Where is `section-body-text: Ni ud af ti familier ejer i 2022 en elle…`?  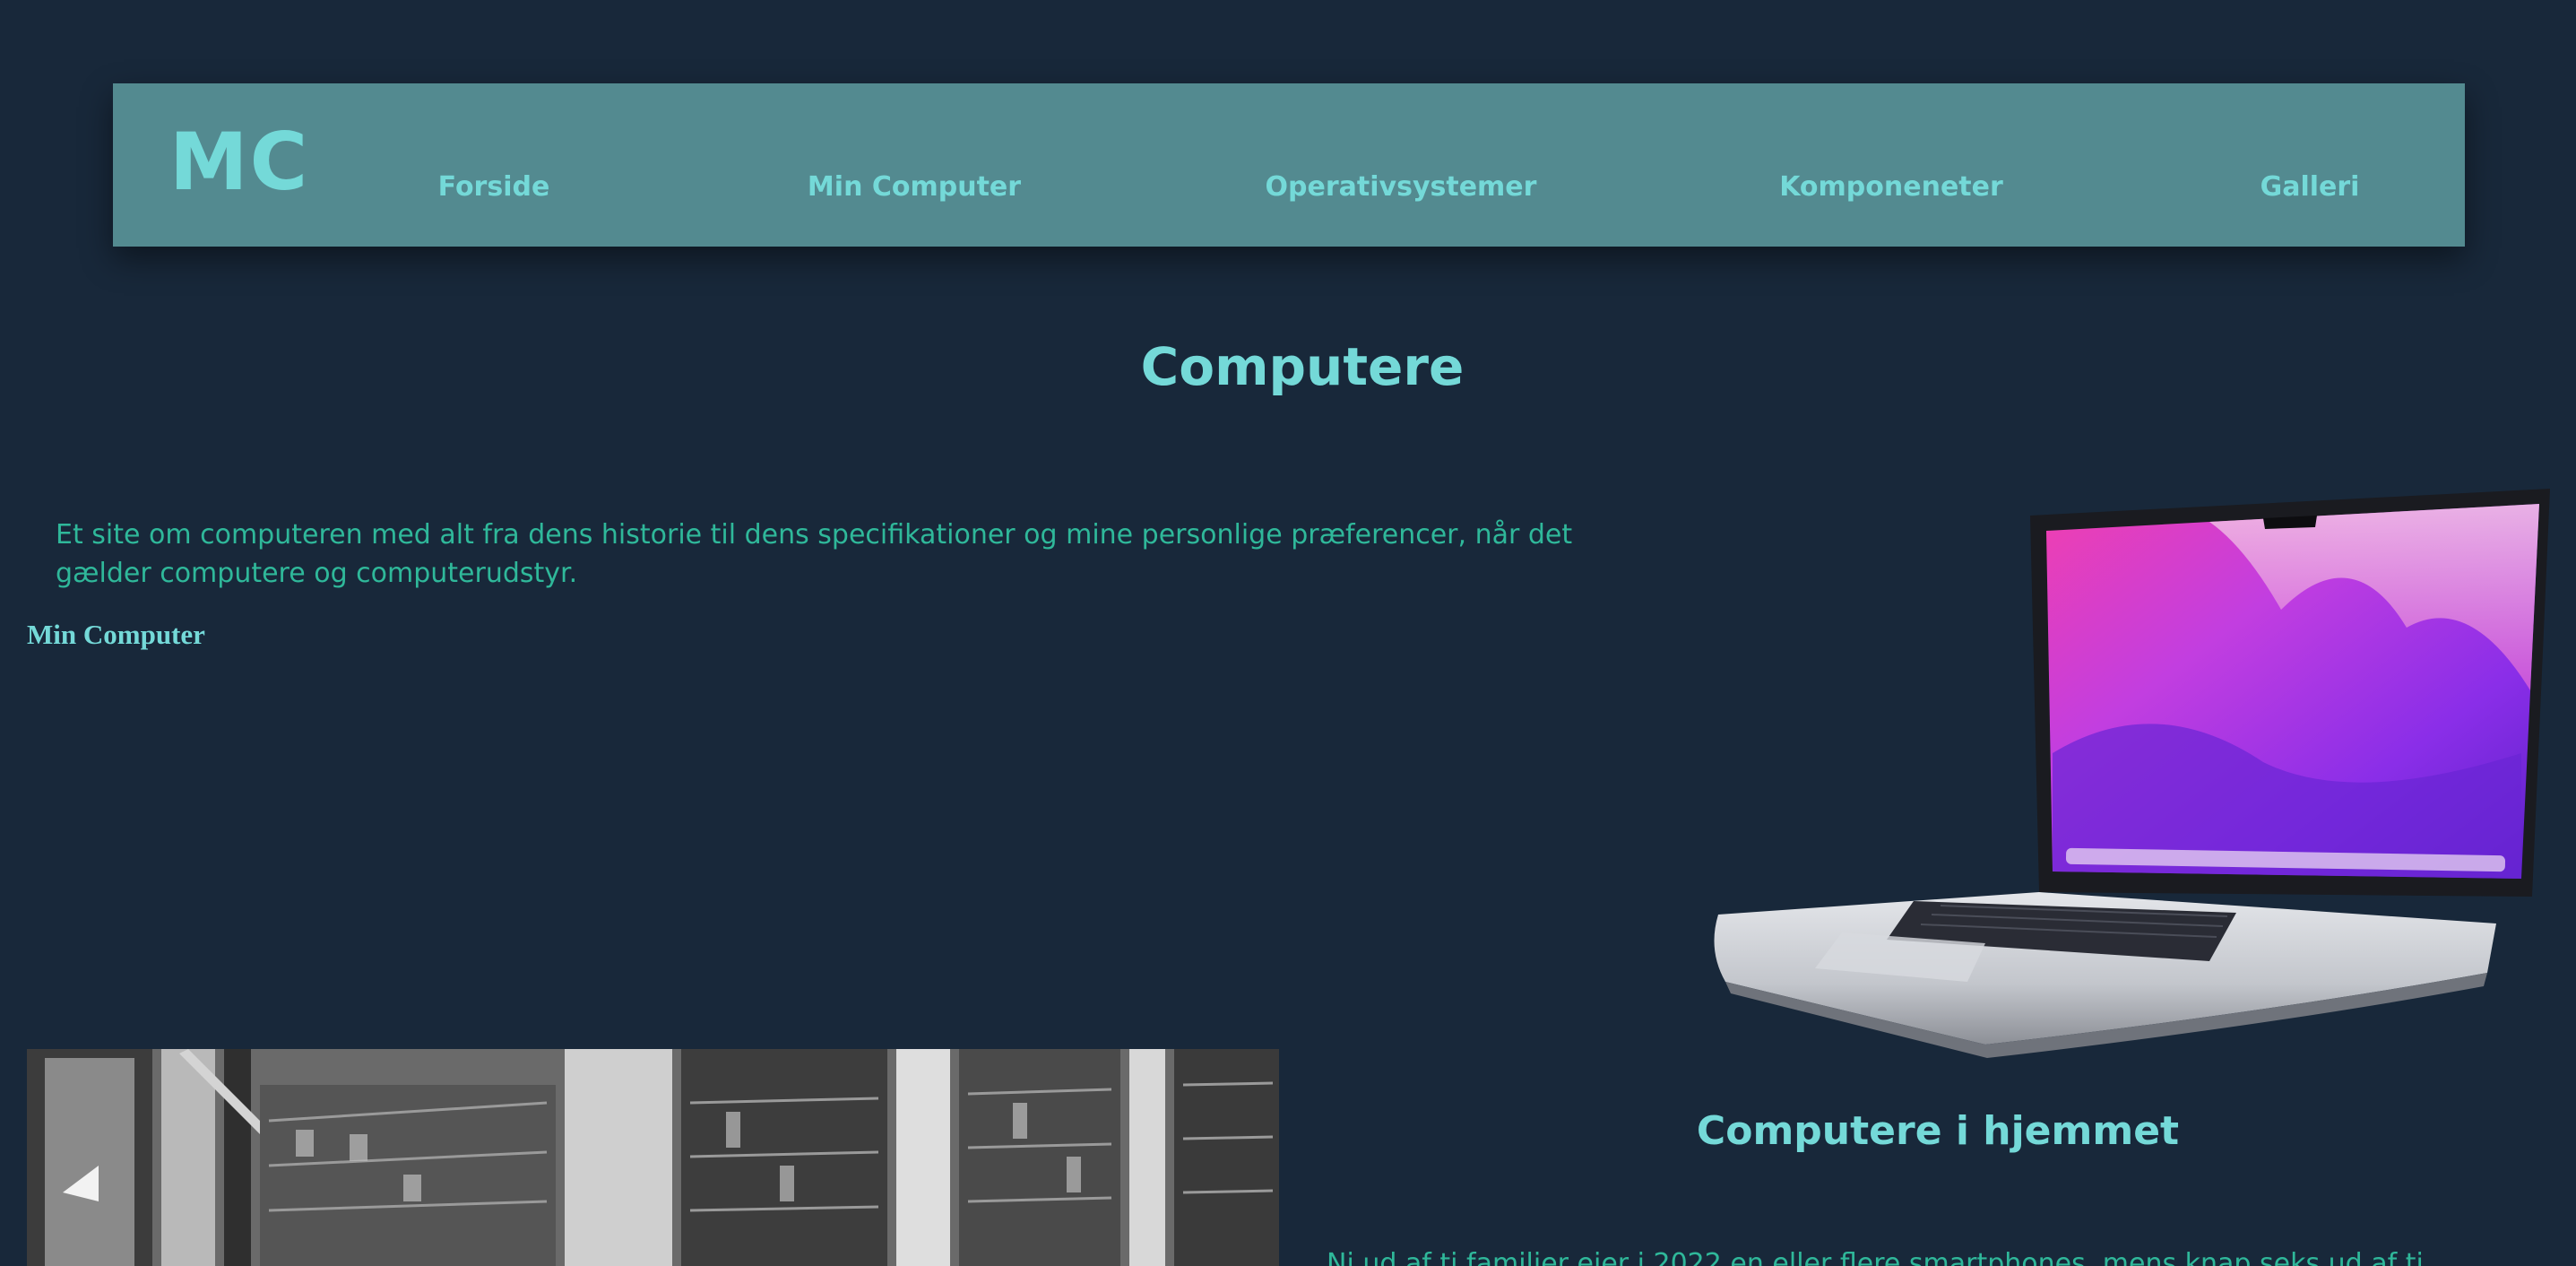 section-body-text: Ni ud af ti familier ejer i 2022 en elle… is located at coordinates (1875, 1257).